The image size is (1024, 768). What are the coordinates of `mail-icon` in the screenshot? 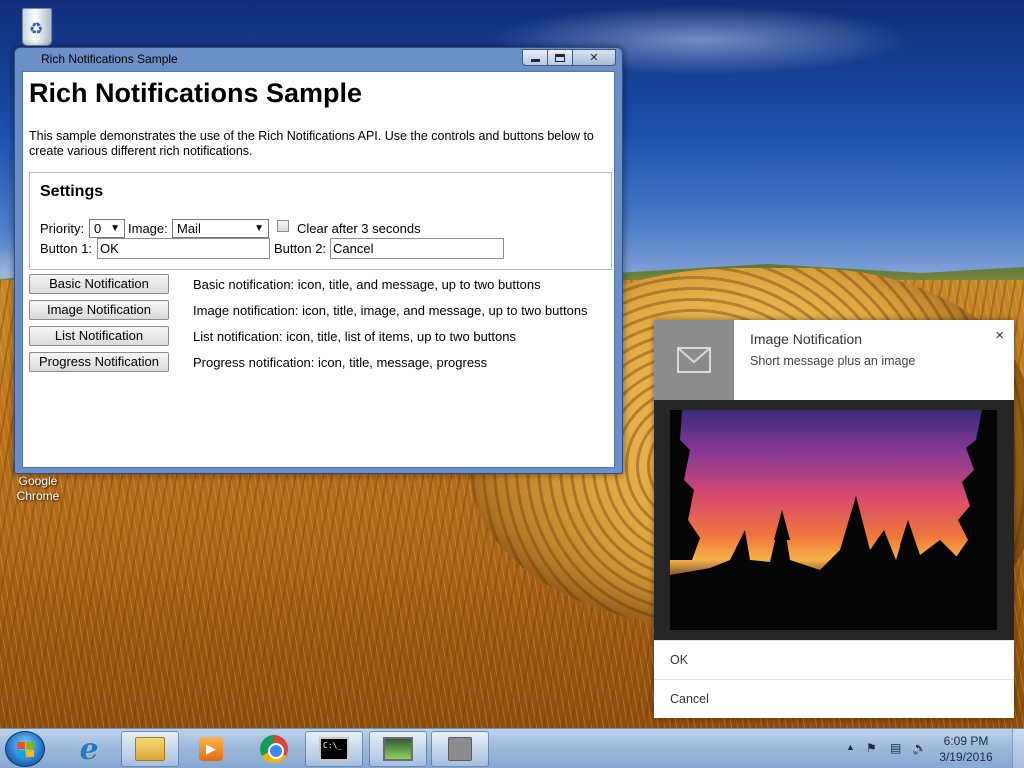 It's located at (694, 360).